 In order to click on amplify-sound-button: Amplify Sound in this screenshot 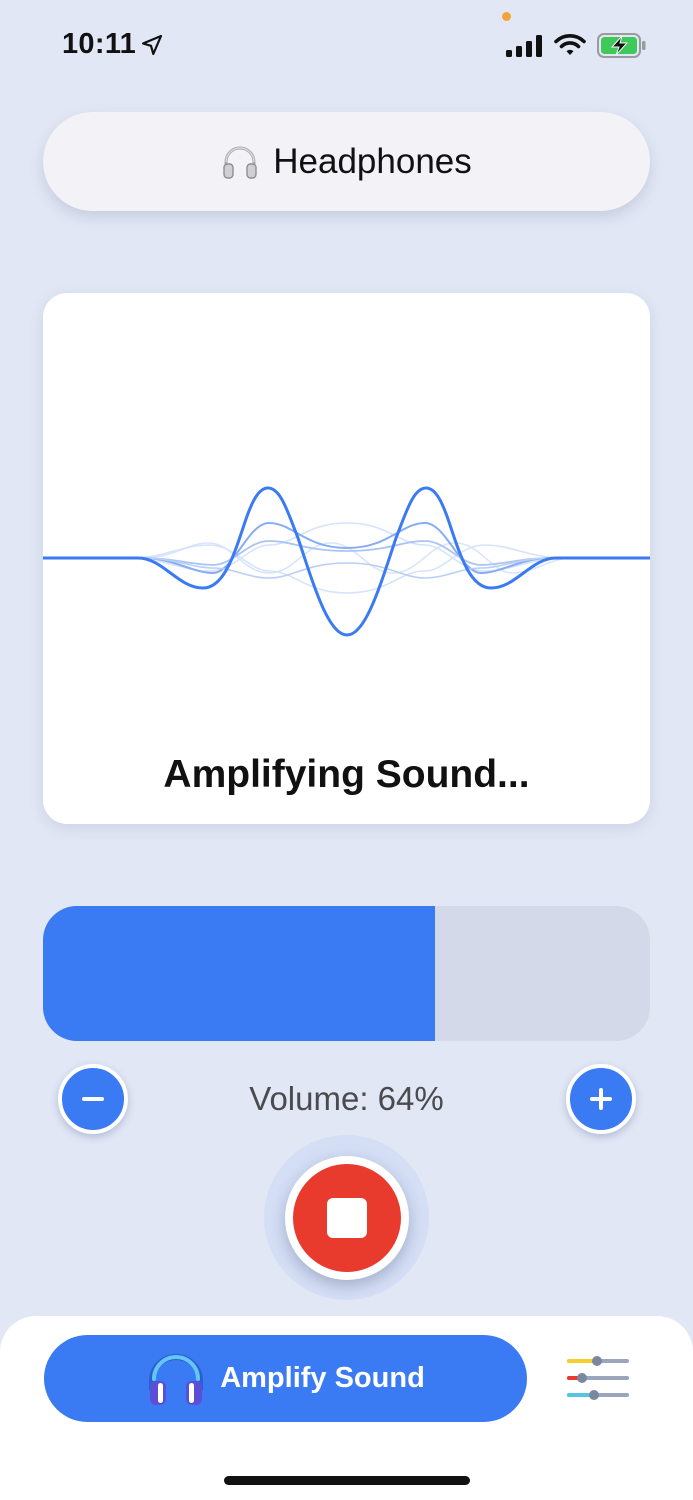, I will do `click(285, 1378)`.